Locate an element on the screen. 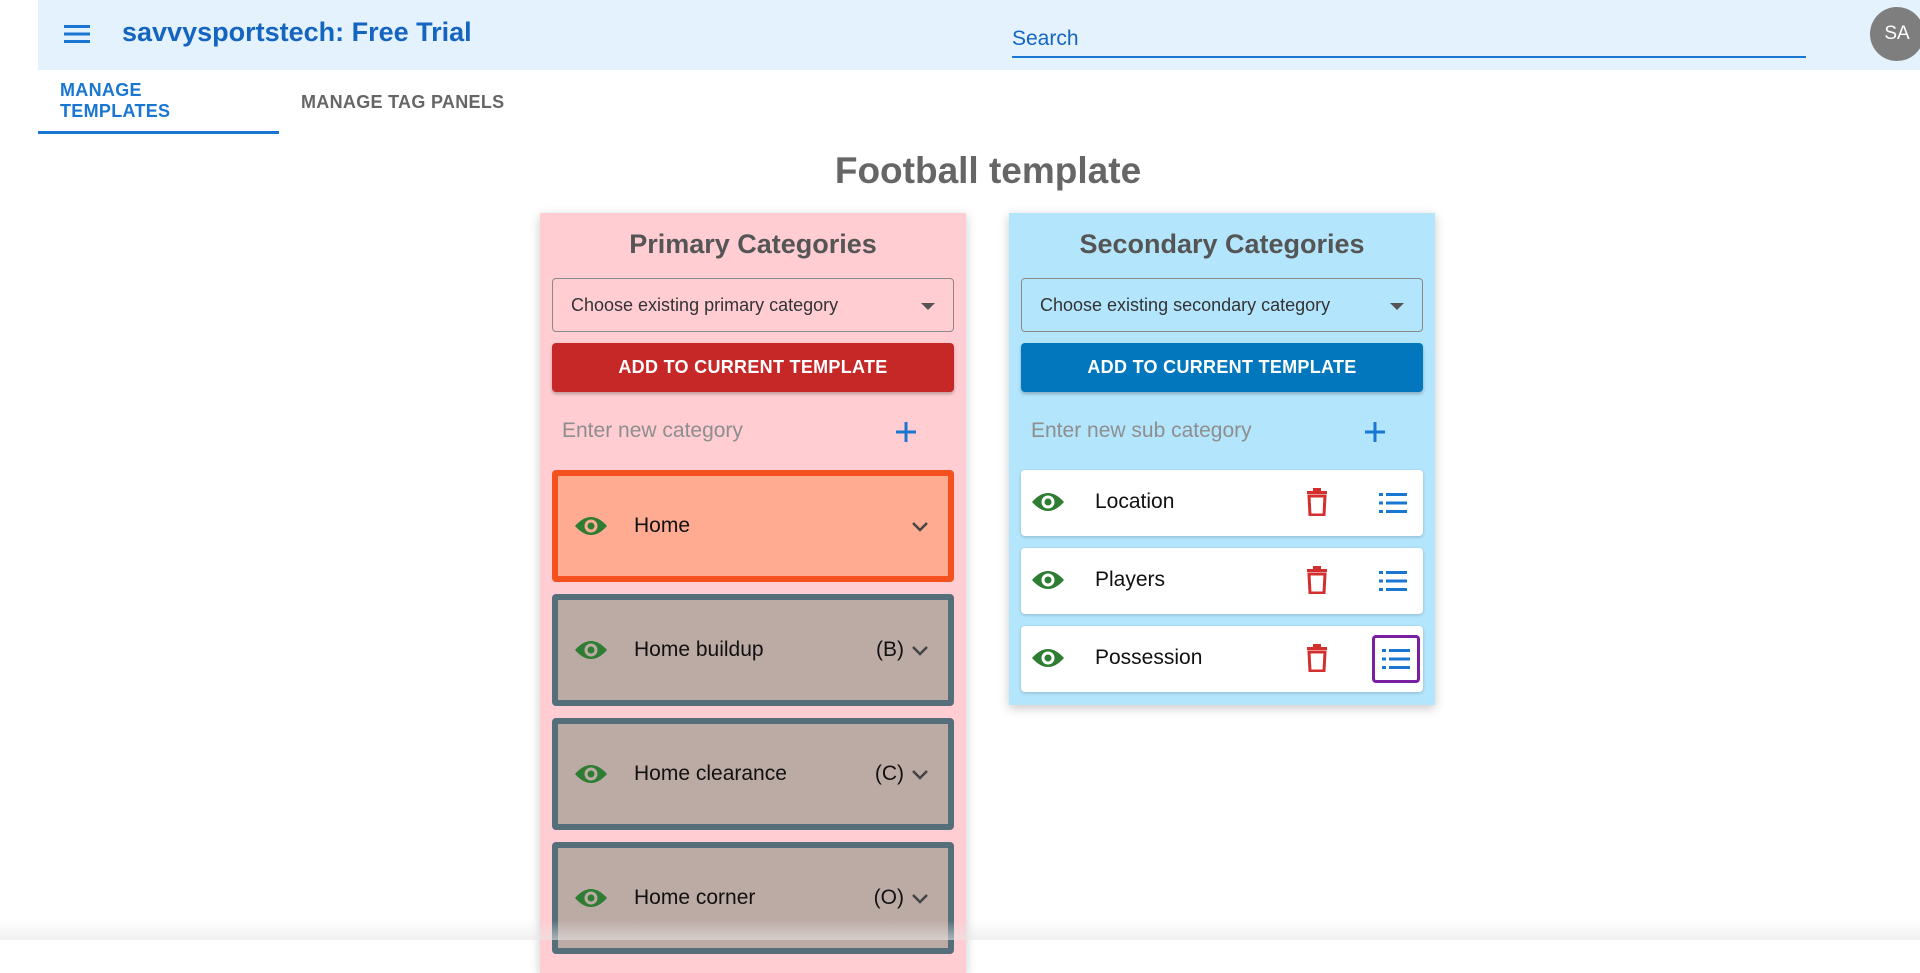 This screenshot has width=1920, height=973. search-input is located at coordinates (1409, 40).